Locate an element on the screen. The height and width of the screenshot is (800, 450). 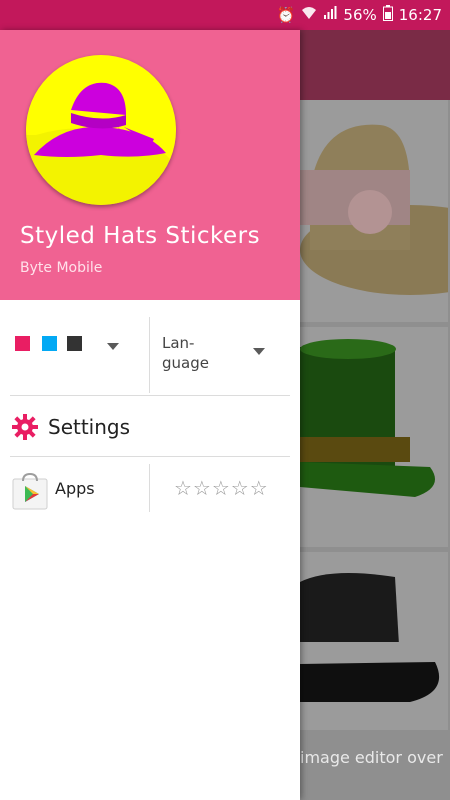
apps-row: Apps ☆☆☆☆☆ is located at coordinates (150, 502).